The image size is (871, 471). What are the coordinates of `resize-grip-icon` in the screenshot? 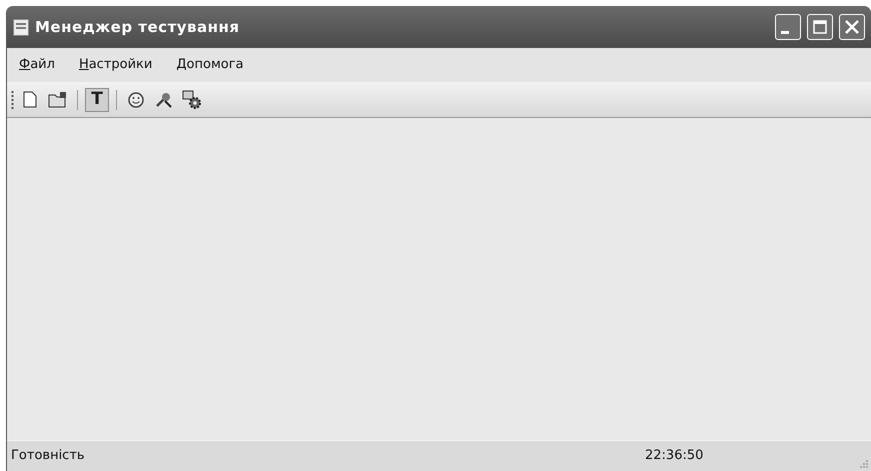 It's located at (863, 463).